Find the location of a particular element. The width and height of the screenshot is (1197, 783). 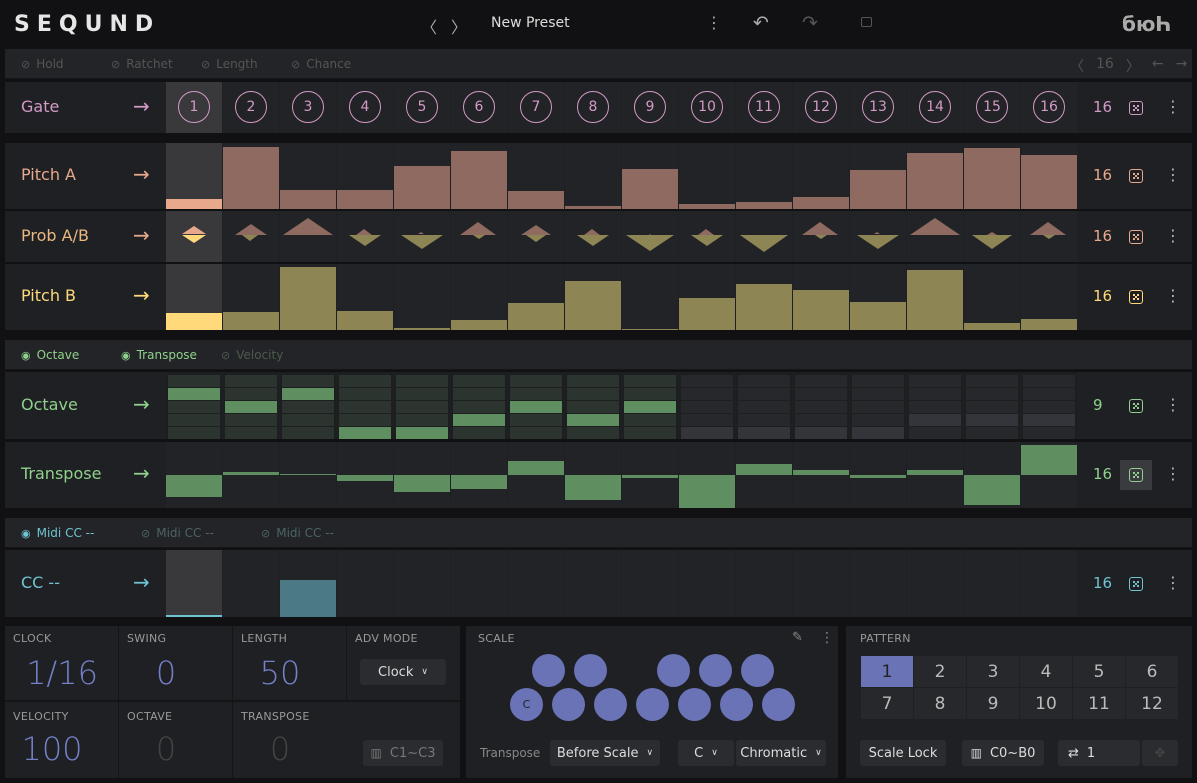

step-cell: 4 is located at coordinates (365, 107).